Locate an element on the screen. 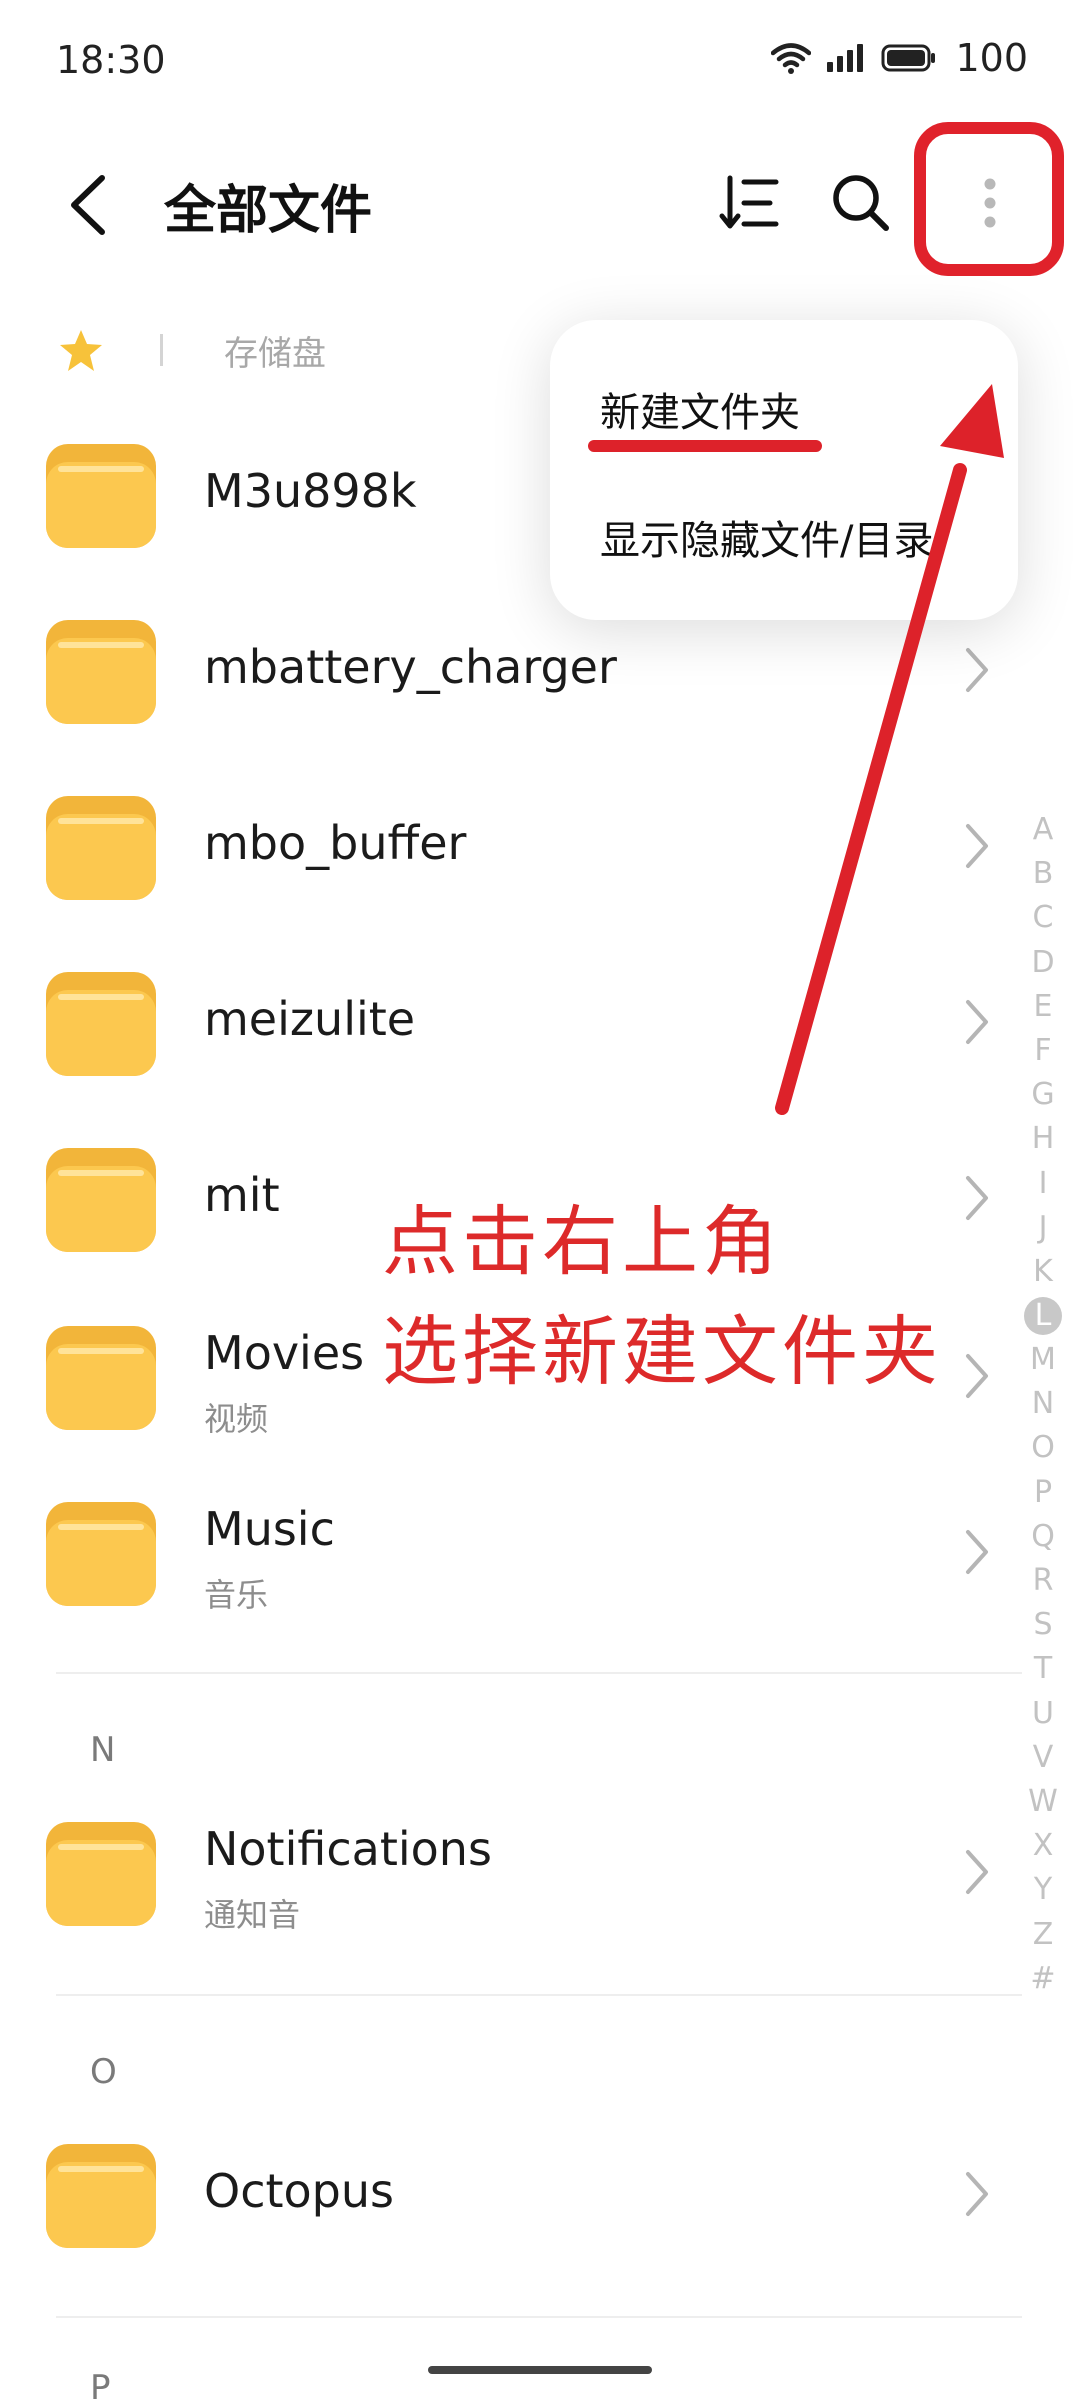  folder-name: Music is located at coordinates (269, 1529).